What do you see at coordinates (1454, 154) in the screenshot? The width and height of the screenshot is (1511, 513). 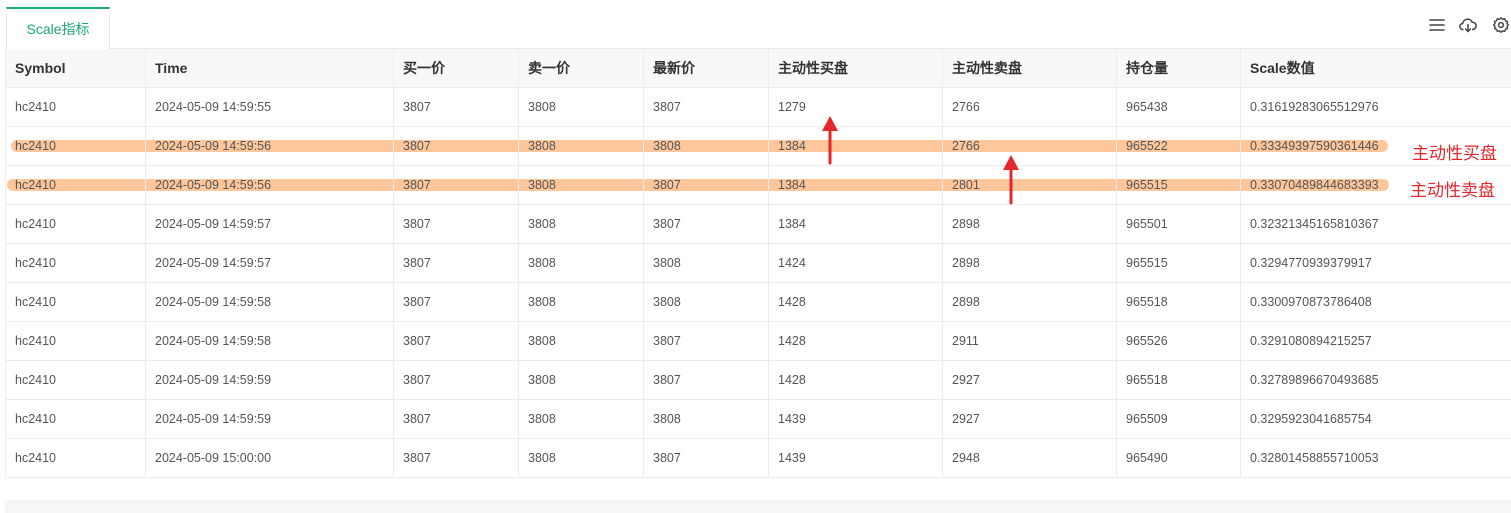 I see `annotation-active-buy-label: 主动性买盘` at bounding box center [1454, 154].